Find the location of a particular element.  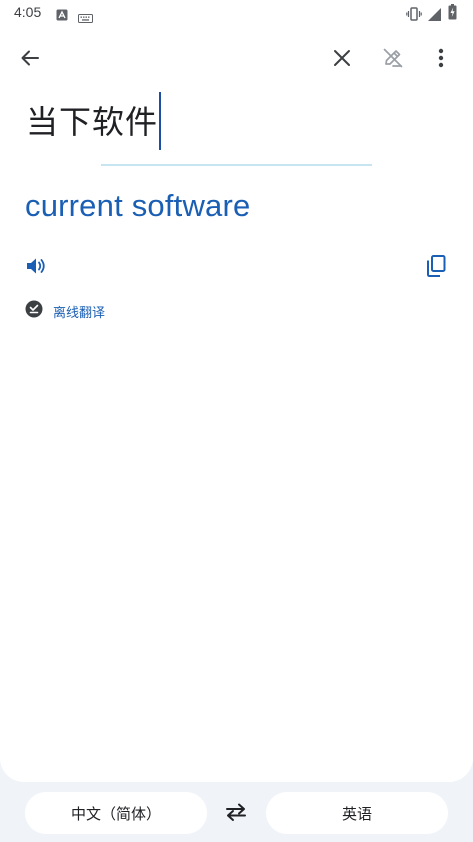

back-button is located at coordinates (30, 60).